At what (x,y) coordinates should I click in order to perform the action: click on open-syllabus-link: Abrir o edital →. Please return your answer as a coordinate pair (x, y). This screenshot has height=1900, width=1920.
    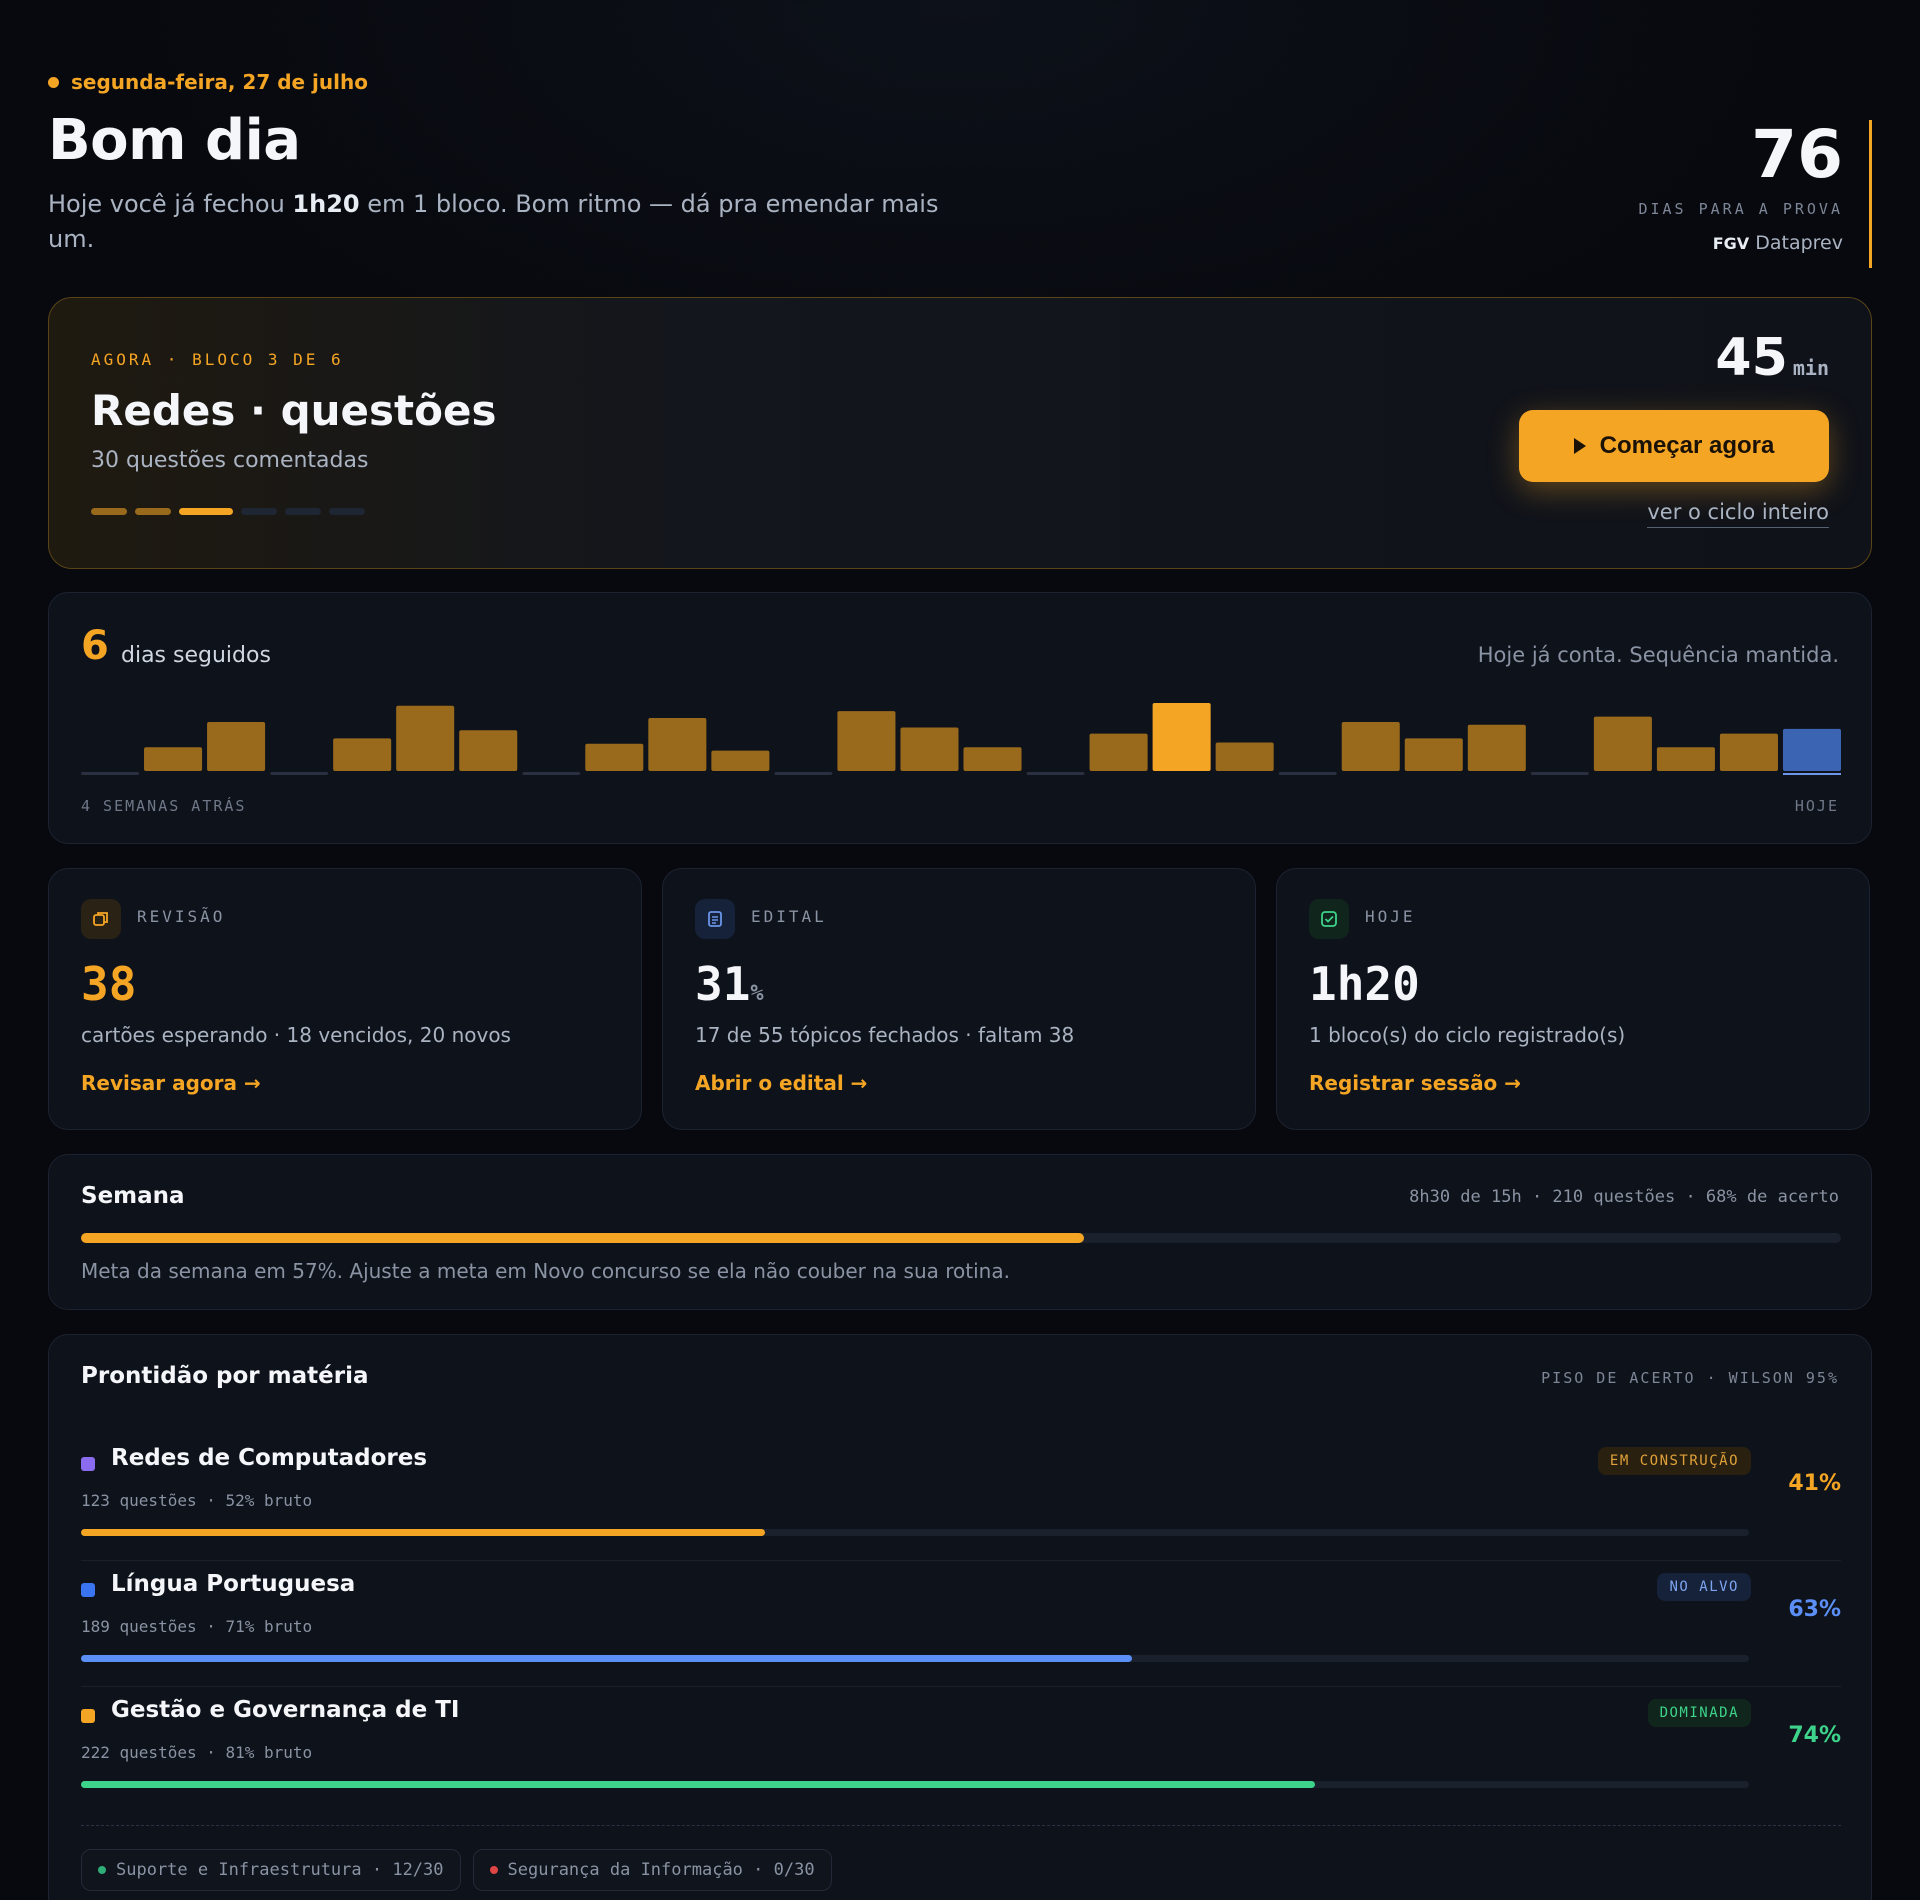
    Looking at the image, I should click on (781, 1083).